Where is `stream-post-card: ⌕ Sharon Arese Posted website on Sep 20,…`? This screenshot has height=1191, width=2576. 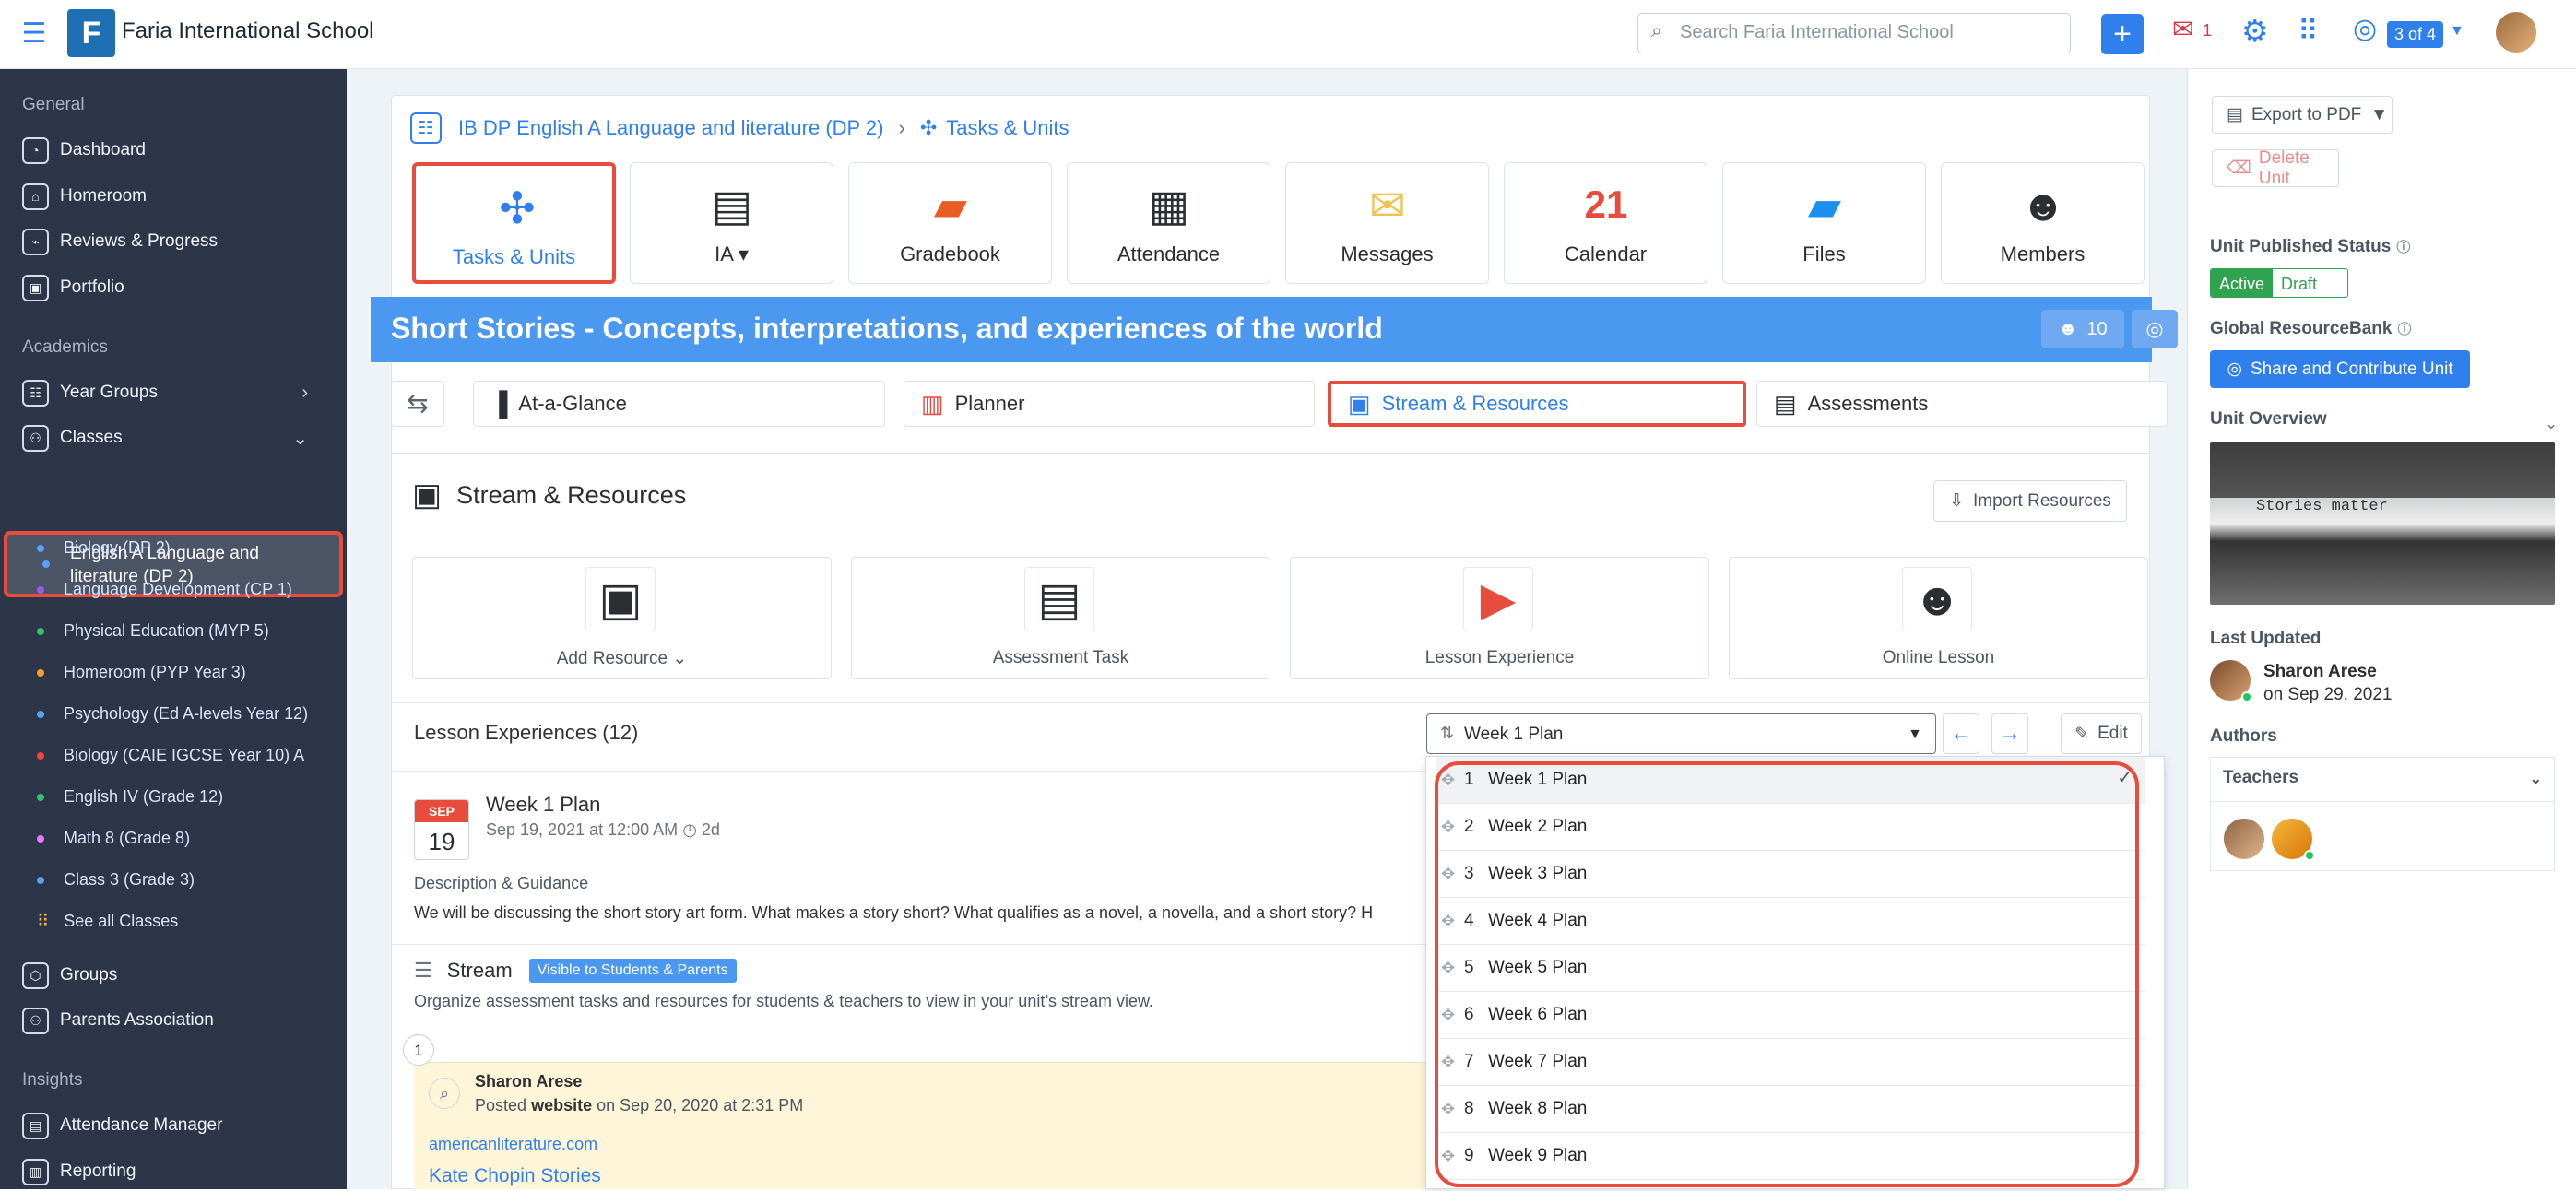
stream-post-card: ⌕ Sharon Arese Posted website on Sep 20,… is located at coordinates (930, 1125).